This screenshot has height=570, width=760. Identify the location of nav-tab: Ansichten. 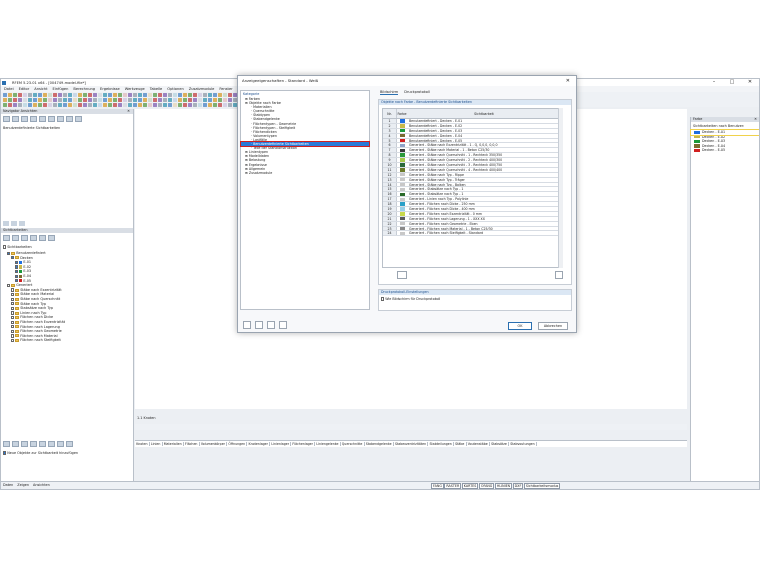
(41, 485).